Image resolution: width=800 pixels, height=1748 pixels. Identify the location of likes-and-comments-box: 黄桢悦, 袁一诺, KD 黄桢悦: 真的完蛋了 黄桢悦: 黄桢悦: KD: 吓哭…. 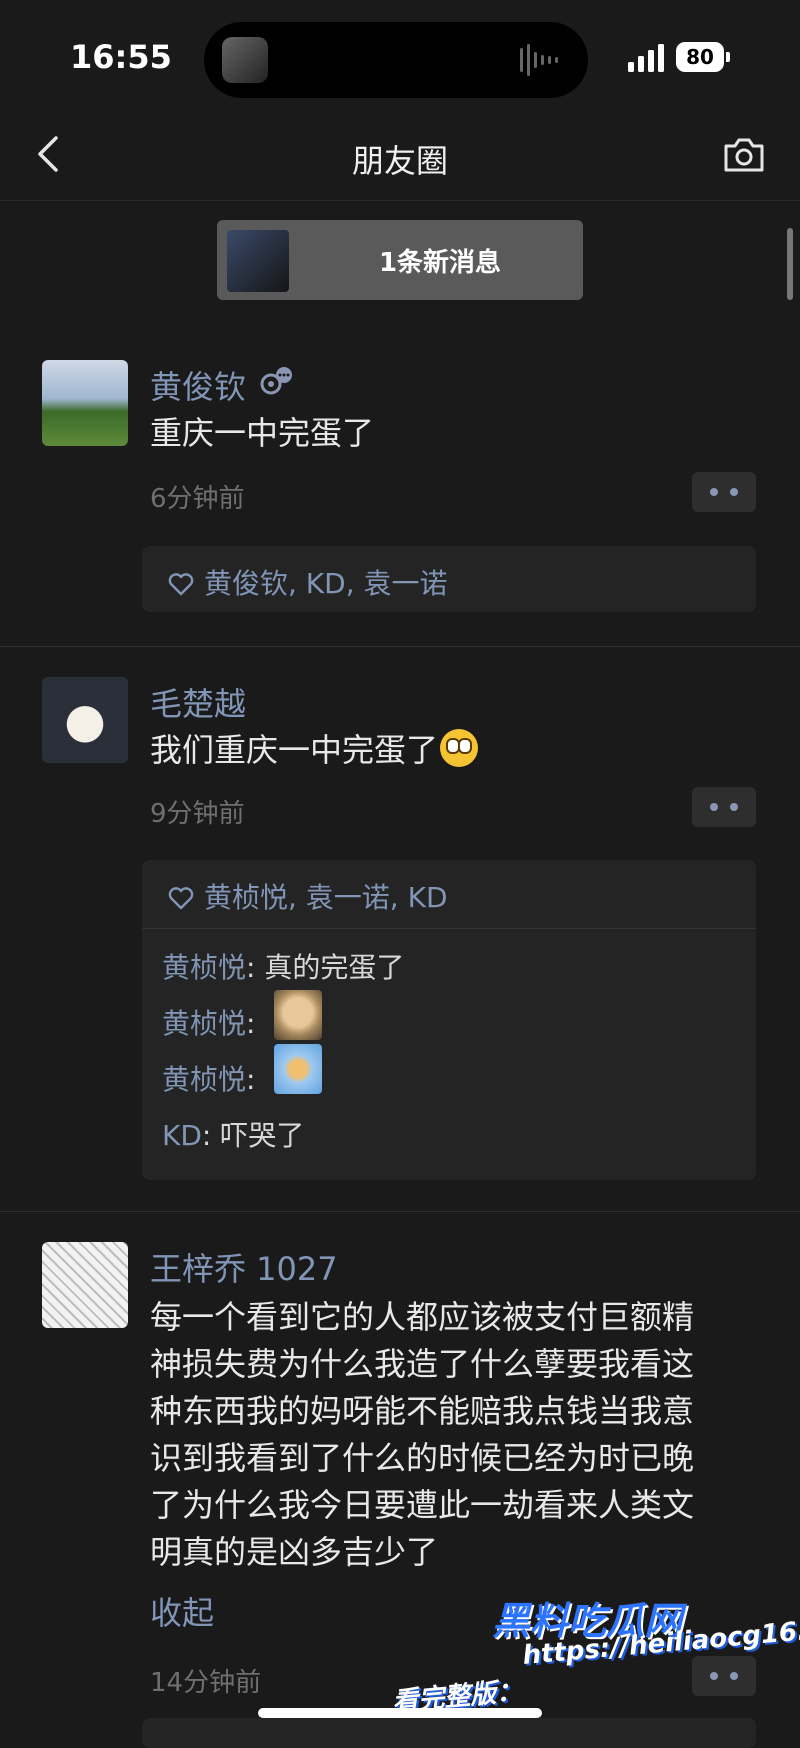
(449, 1020).